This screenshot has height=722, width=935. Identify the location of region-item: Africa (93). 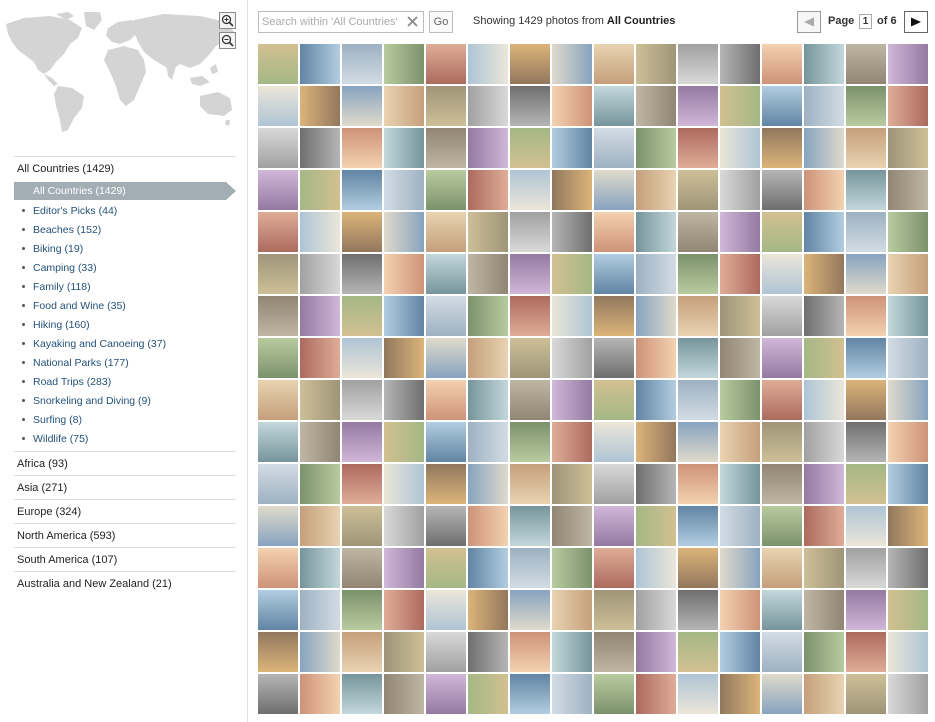
(125, 463).